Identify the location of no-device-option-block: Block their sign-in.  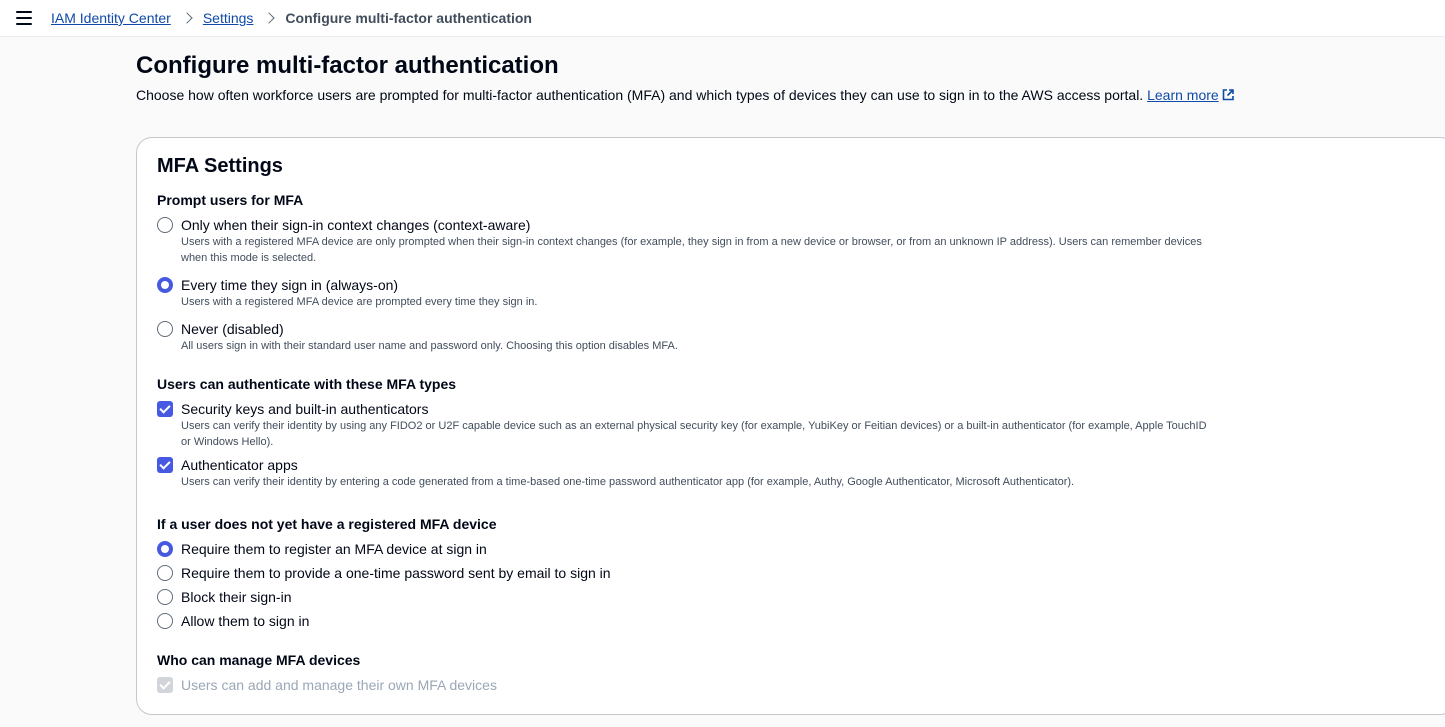
(224, 597).